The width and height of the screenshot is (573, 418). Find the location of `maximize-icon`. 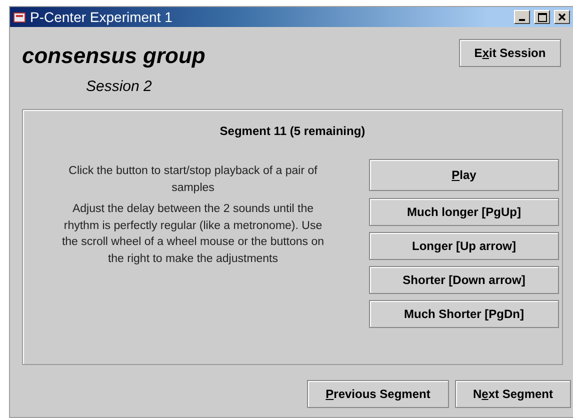

maximize-icon is located at coordinates (542, 17).